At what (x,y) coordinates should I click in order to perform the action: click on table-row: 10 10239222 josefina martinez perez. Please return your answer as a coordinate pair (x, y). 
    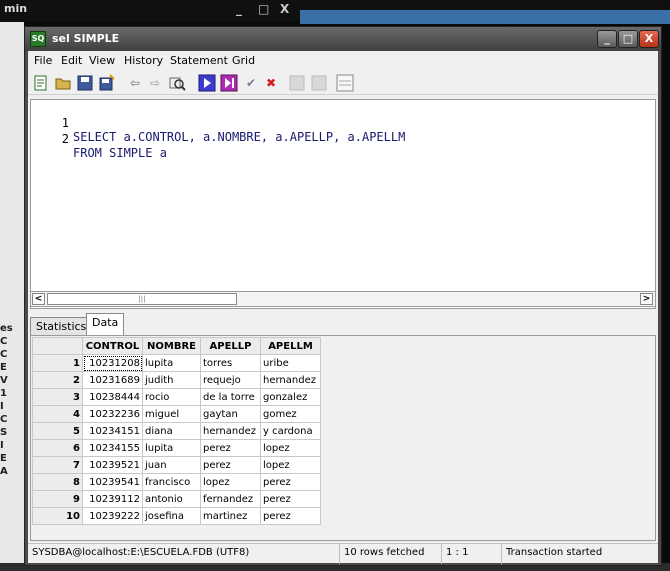
    Looking at the image, I should click on (176, 516).